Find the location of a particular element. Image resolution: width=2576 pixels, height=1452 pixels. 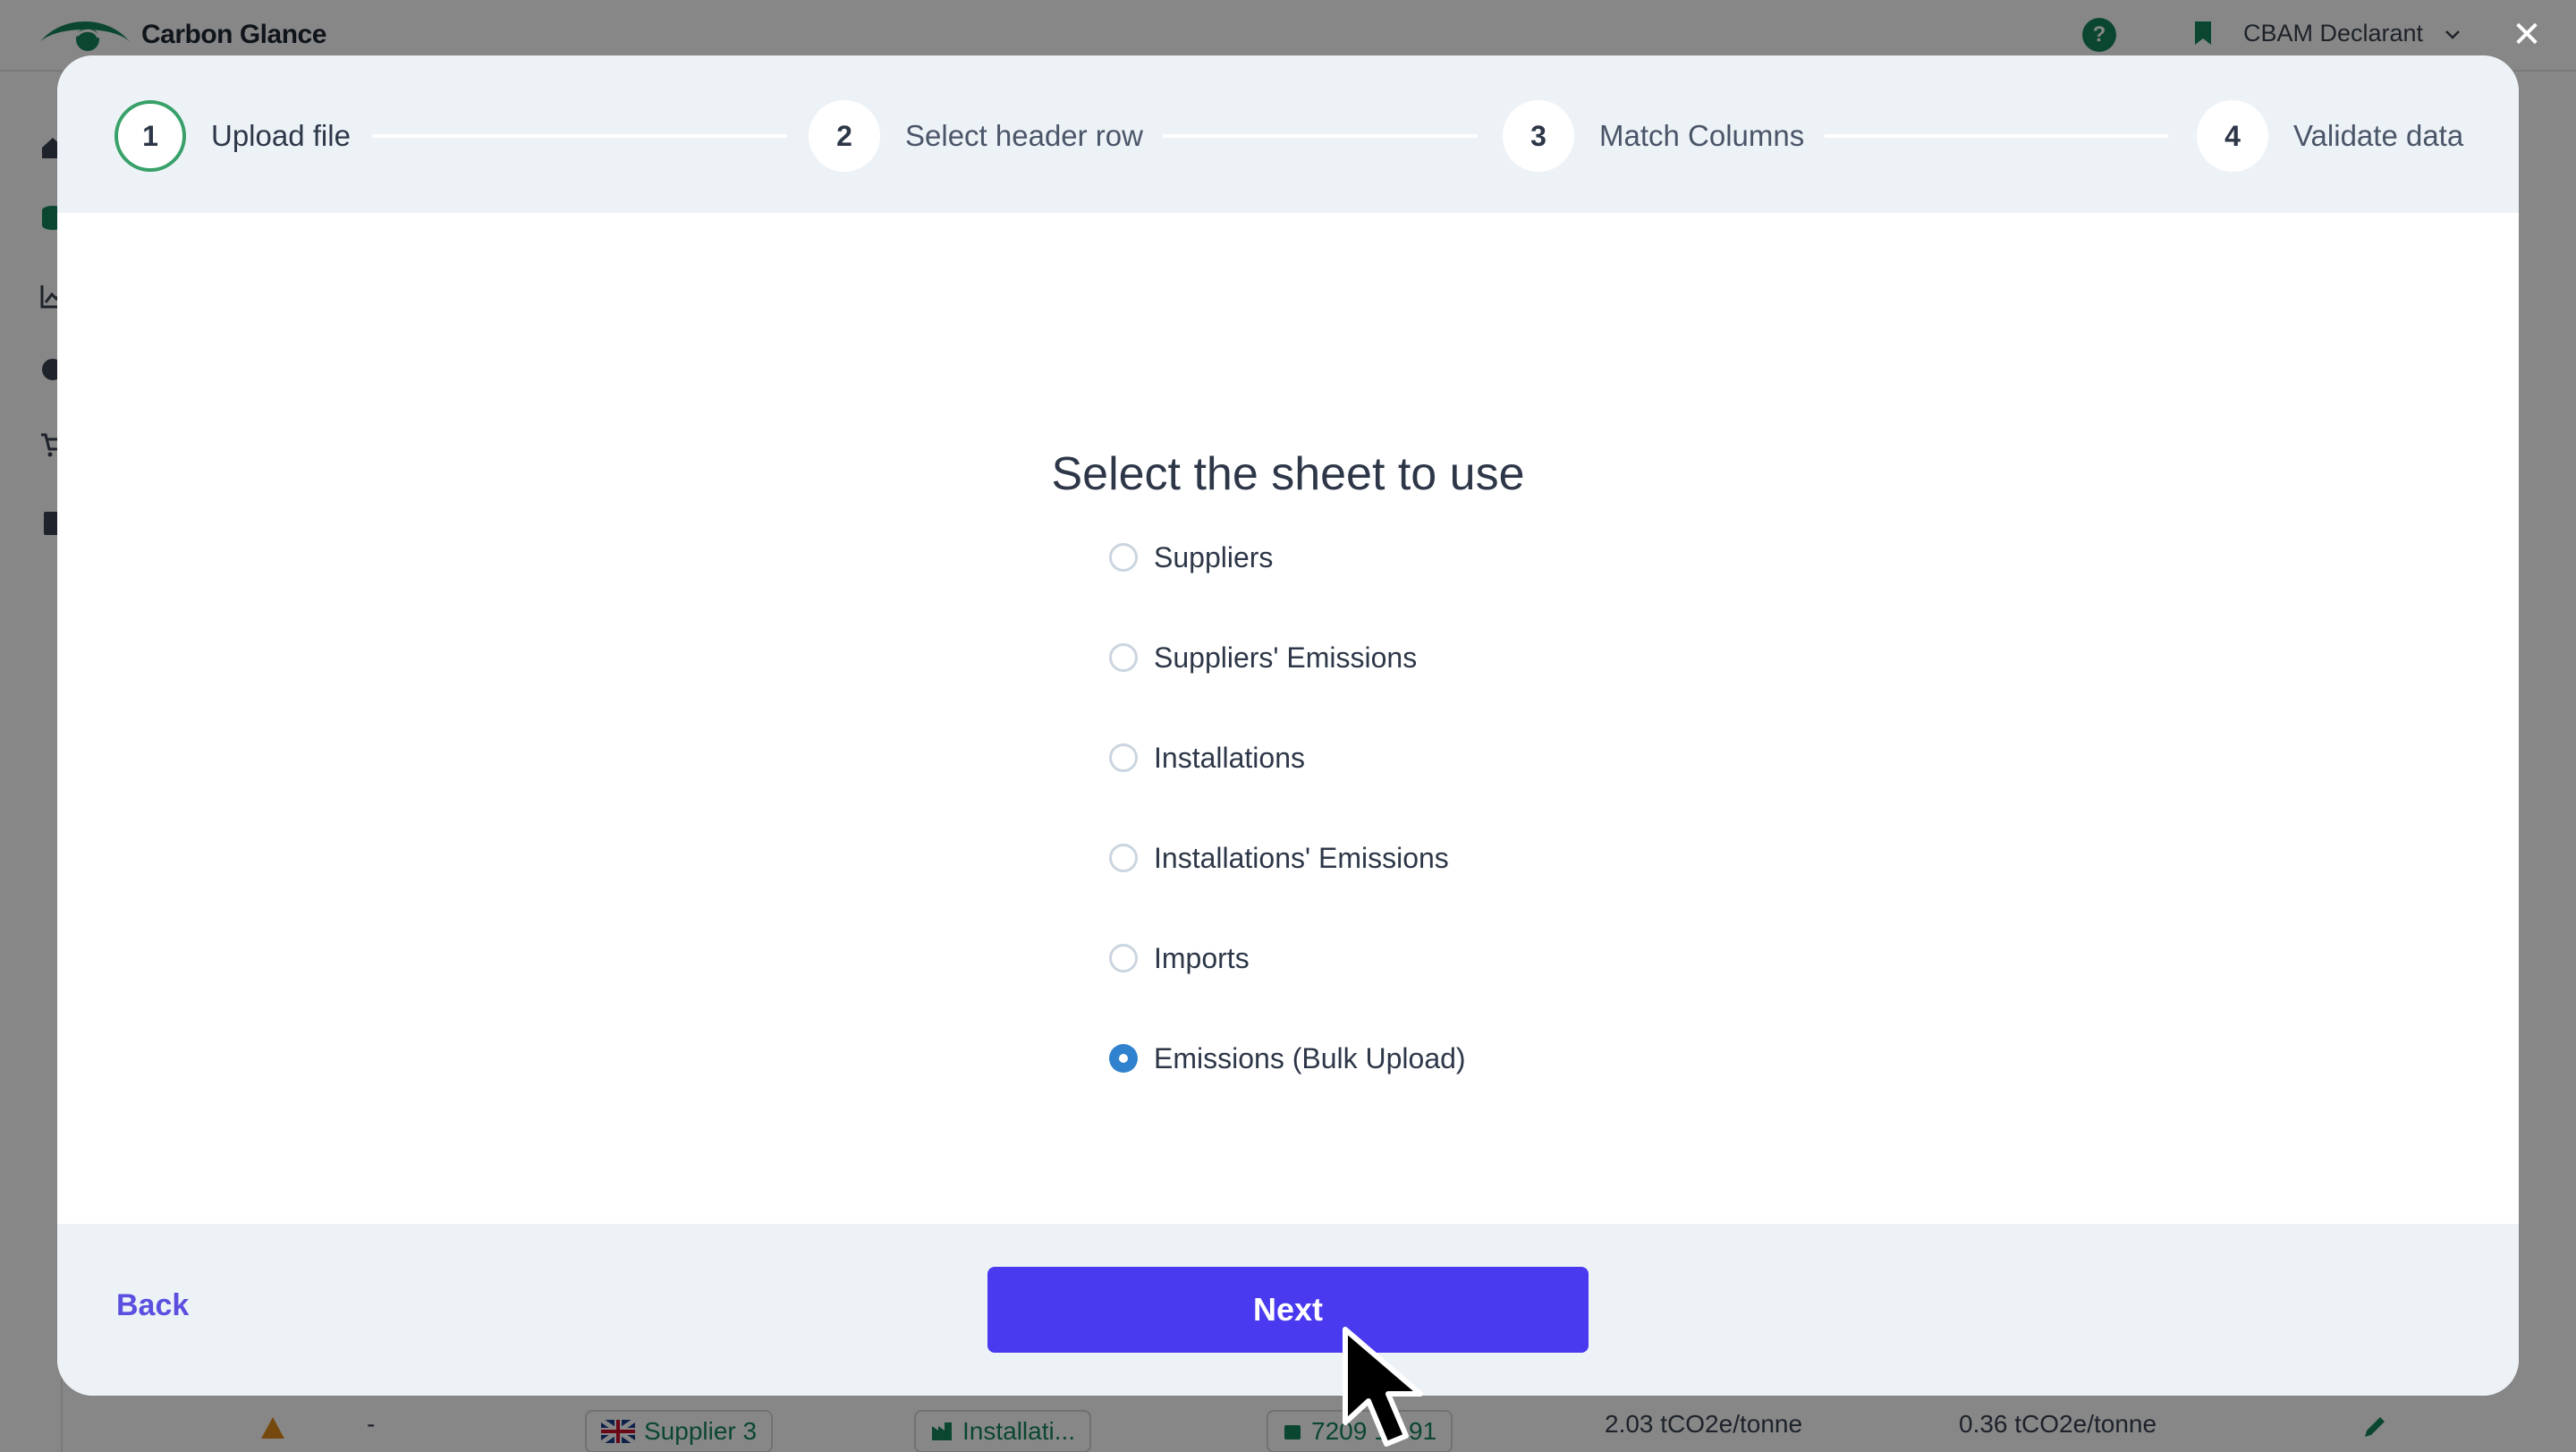

step-match-columns: 3 Match Columns is located at coordinates (1653, 136).